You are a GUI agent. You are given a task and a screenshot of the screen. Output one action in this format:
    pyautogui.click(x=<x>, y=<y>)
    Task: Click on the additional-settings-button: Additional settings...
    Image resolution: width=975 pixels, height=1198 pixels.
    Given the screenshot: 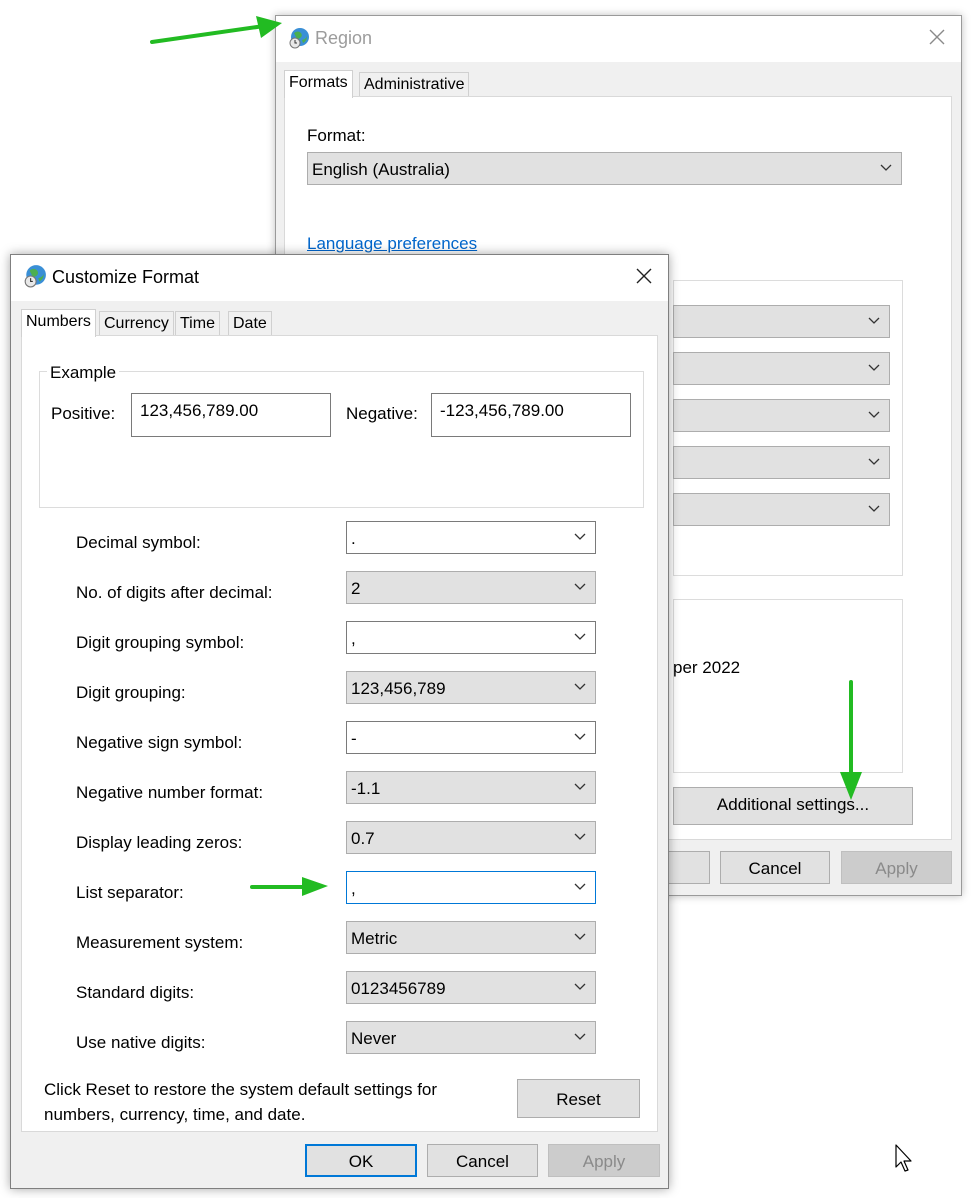 What is the action you would take?
    pyautogui.click(x=793, y=806)
    